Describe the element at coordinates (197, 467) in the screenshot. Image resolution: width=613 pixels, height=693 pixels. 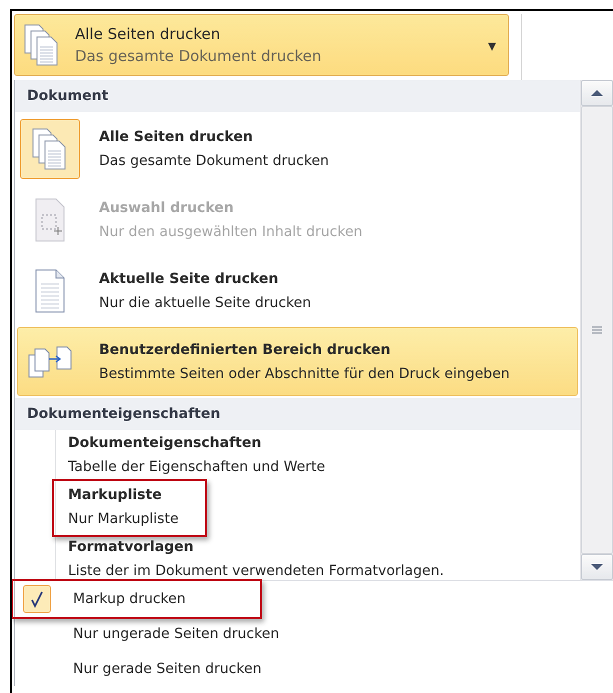
I see `item-description: Tabelle der Eigenschaften und Werte` at that location.